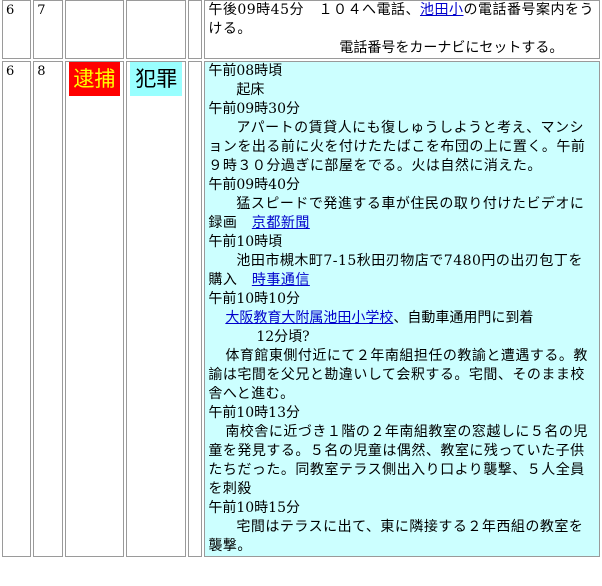  Describe the element at coordinates (254, 413) in the screenshot. I see `time-label: 午前10時13分` at that location.